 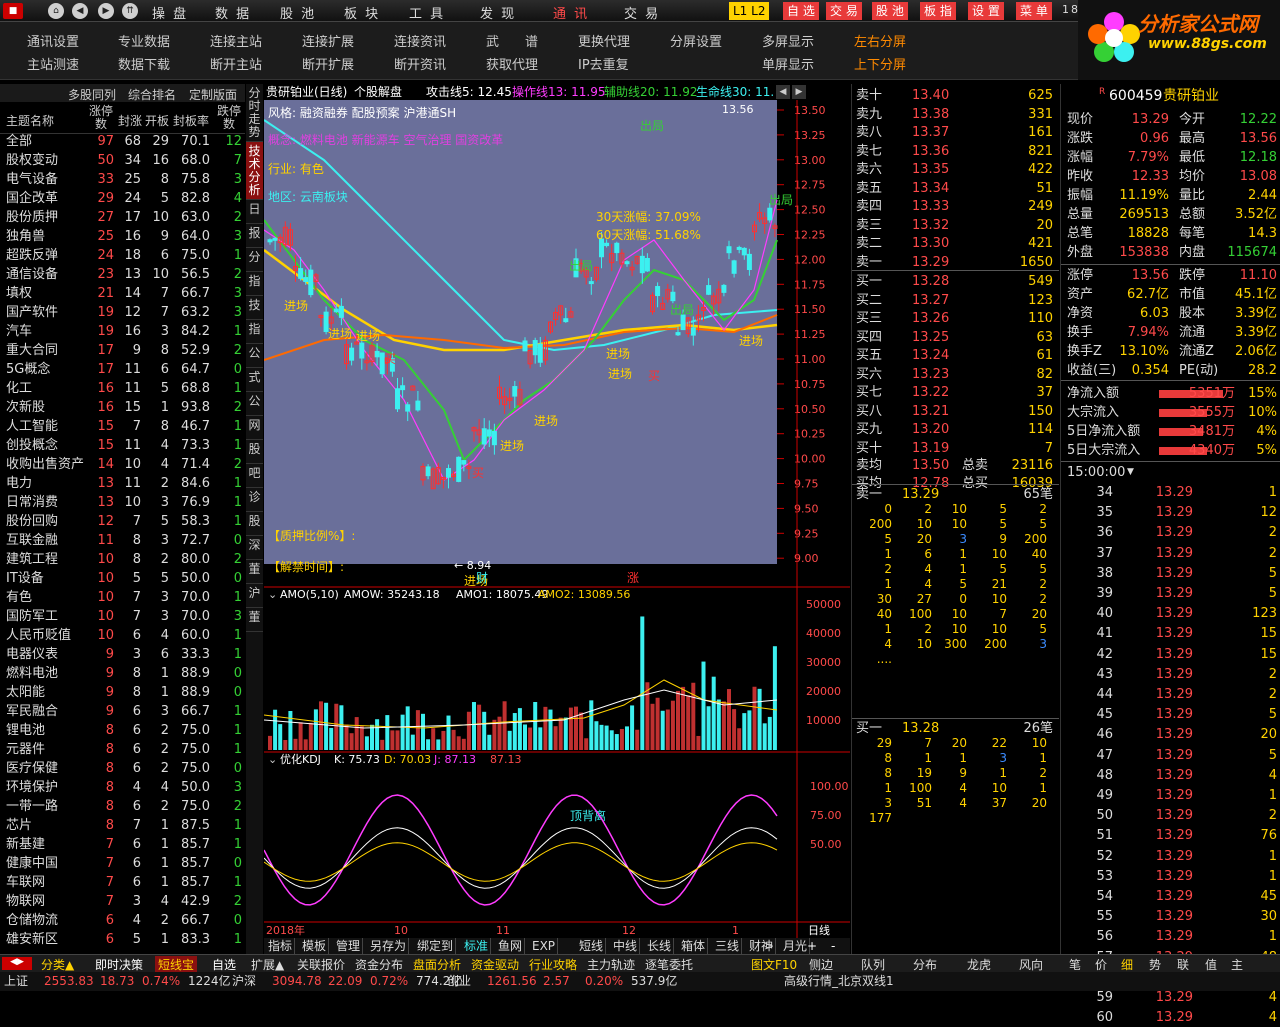 What do you see at coordinates (122, 616) in the screenshot?
I see `theme-row: 国防军工 10 7 3 70.0 3` at bounding box center [122, 616].